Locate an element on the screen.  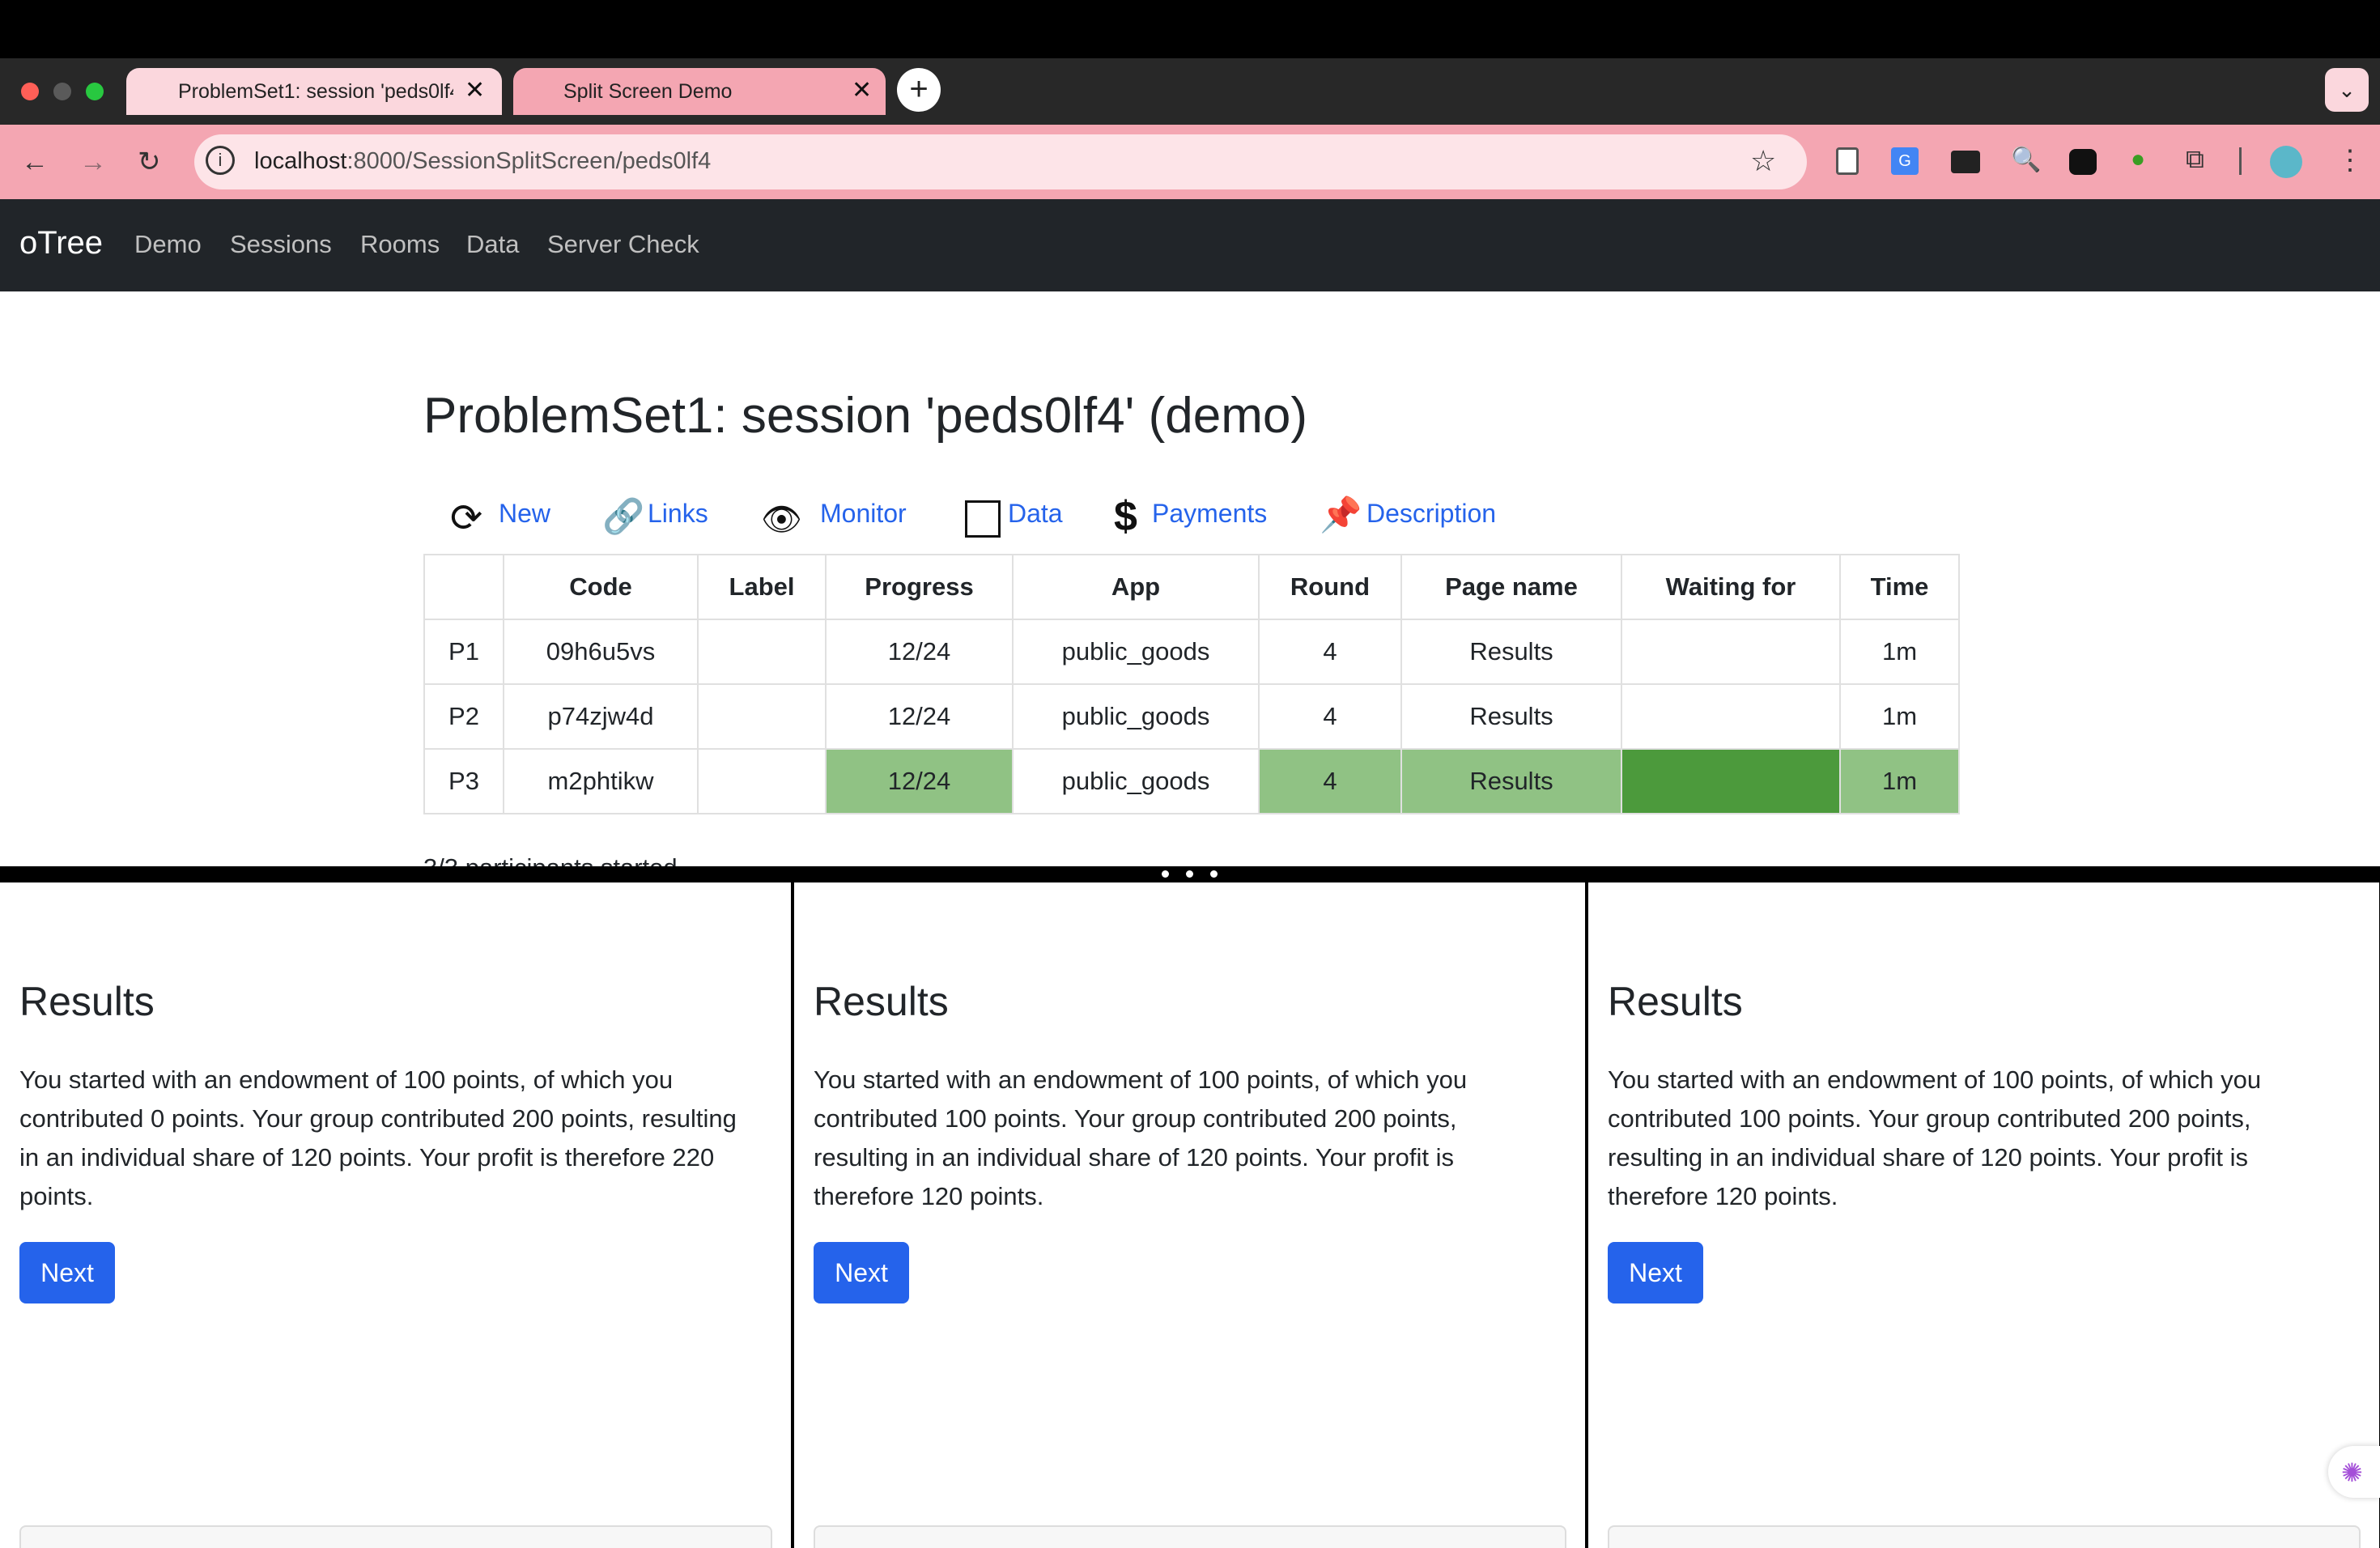
action-monitor: Monitor is located at coordinates (864, 514).